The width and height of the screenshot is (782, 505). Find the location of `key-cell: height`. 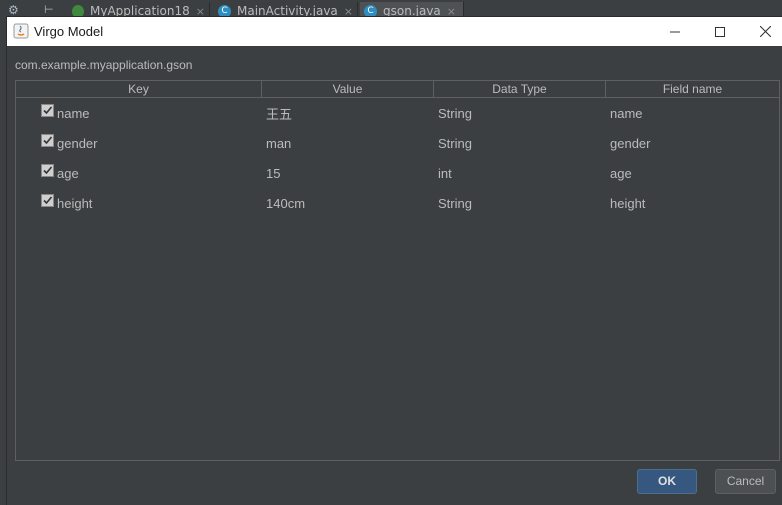

key-cell: height is located at coordinates (139, 202).